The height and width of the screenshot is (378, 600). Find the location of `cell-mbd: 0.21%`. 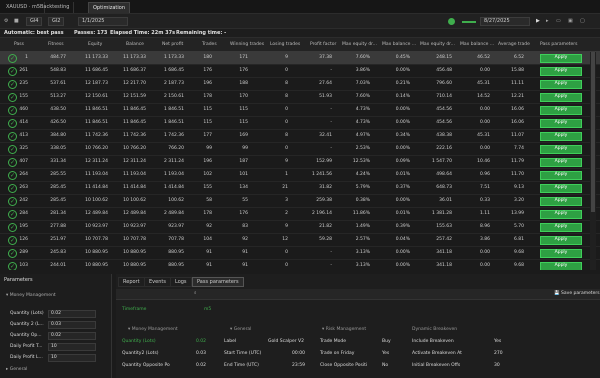

cell-mbd: 0.21% is located at coordinates (402, 83).